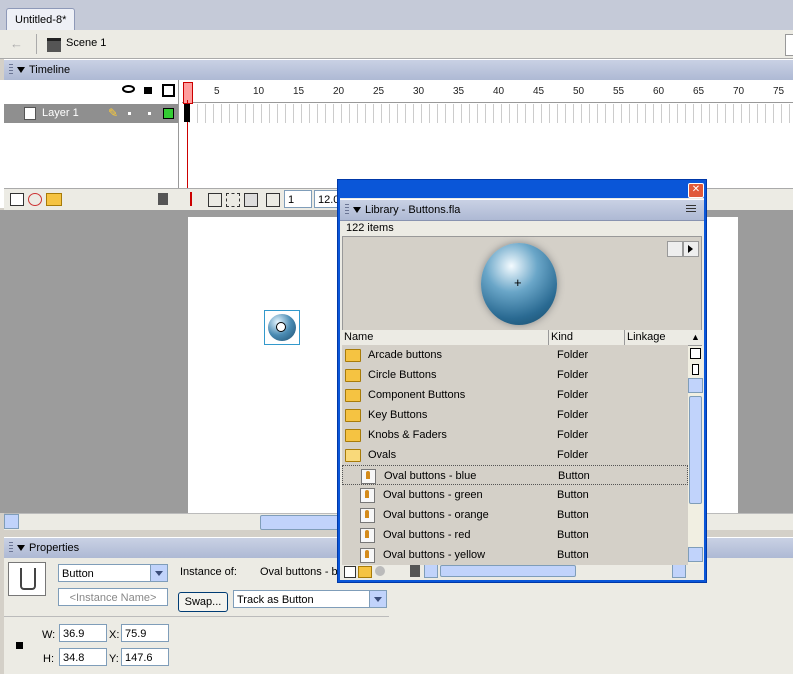 This screenshot has width=793, height=674. I want to click on hscroll-left-arrow-icon, so click(431, 571).